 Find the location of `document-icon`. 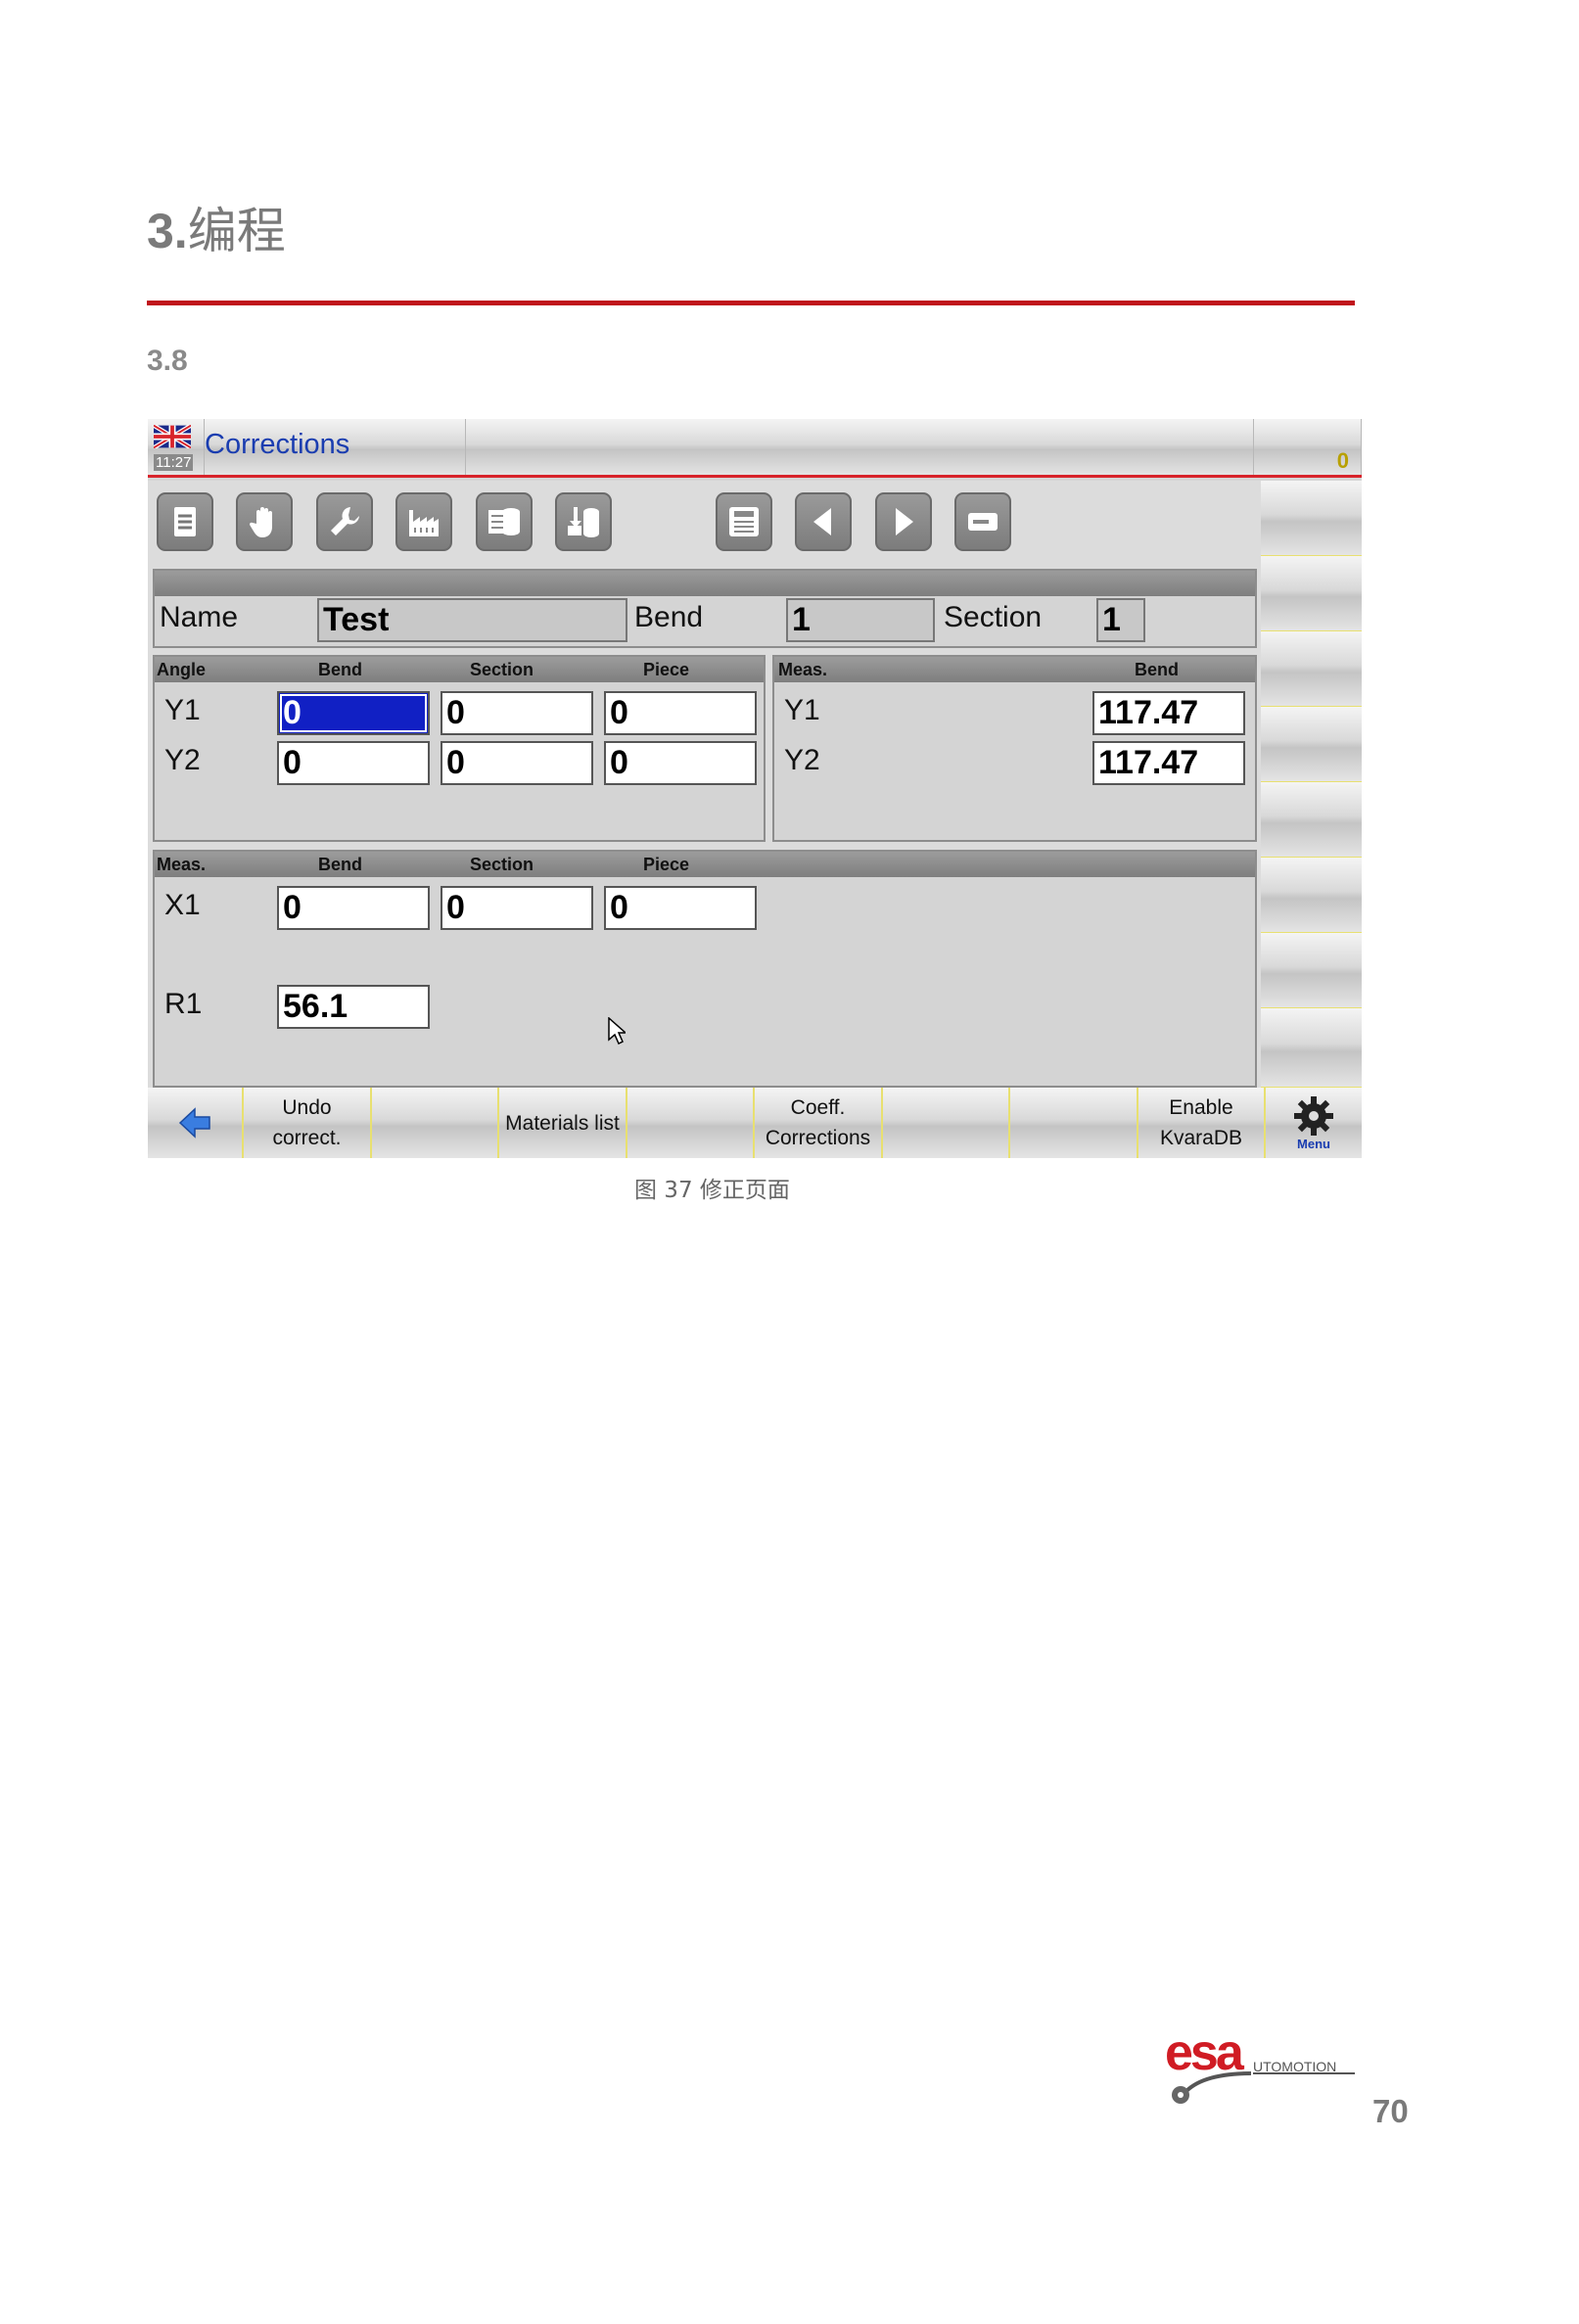

document-icon is located at coordinates (185, 521).